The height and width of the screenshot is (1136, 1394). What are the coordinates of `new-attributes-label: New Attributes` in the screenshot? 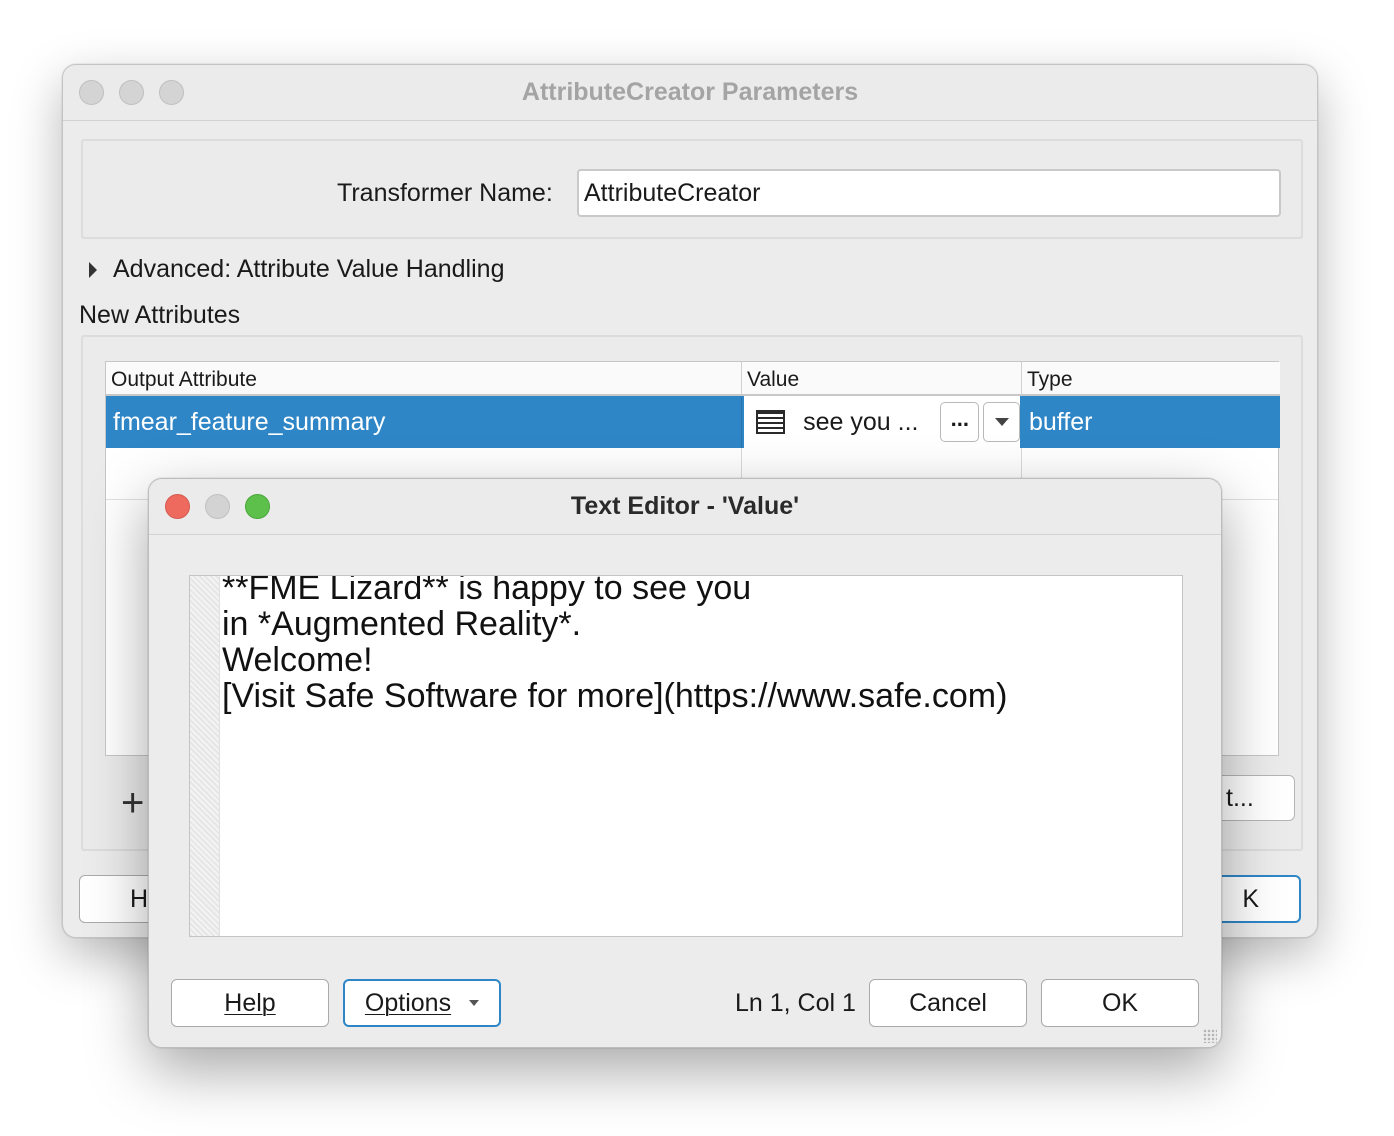 It's located at (160, 315).